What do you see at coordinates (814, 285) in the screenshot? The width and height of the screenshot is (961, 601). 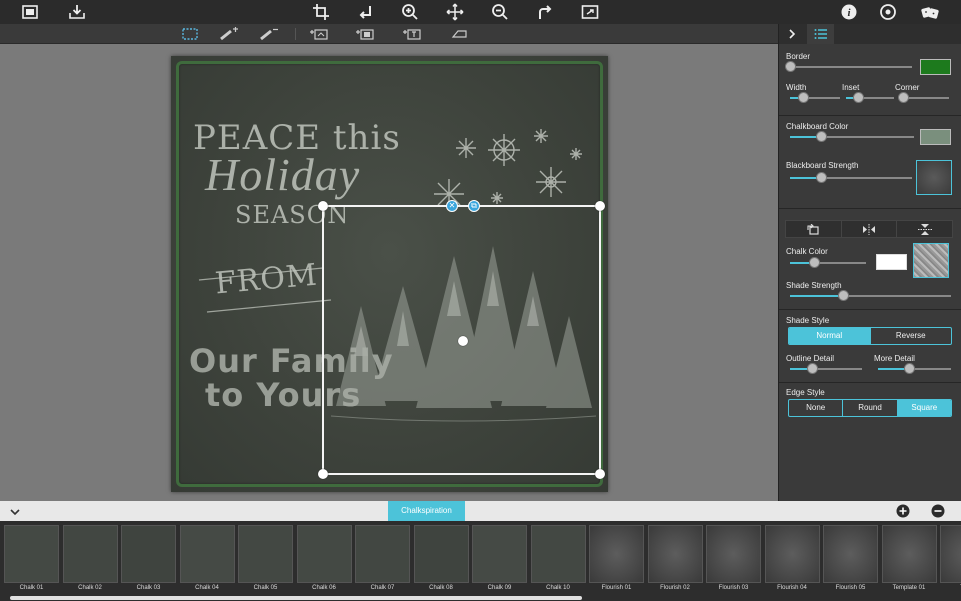 I see `shade-strength-label: Shade Strength` at bounding box center [814, 285].